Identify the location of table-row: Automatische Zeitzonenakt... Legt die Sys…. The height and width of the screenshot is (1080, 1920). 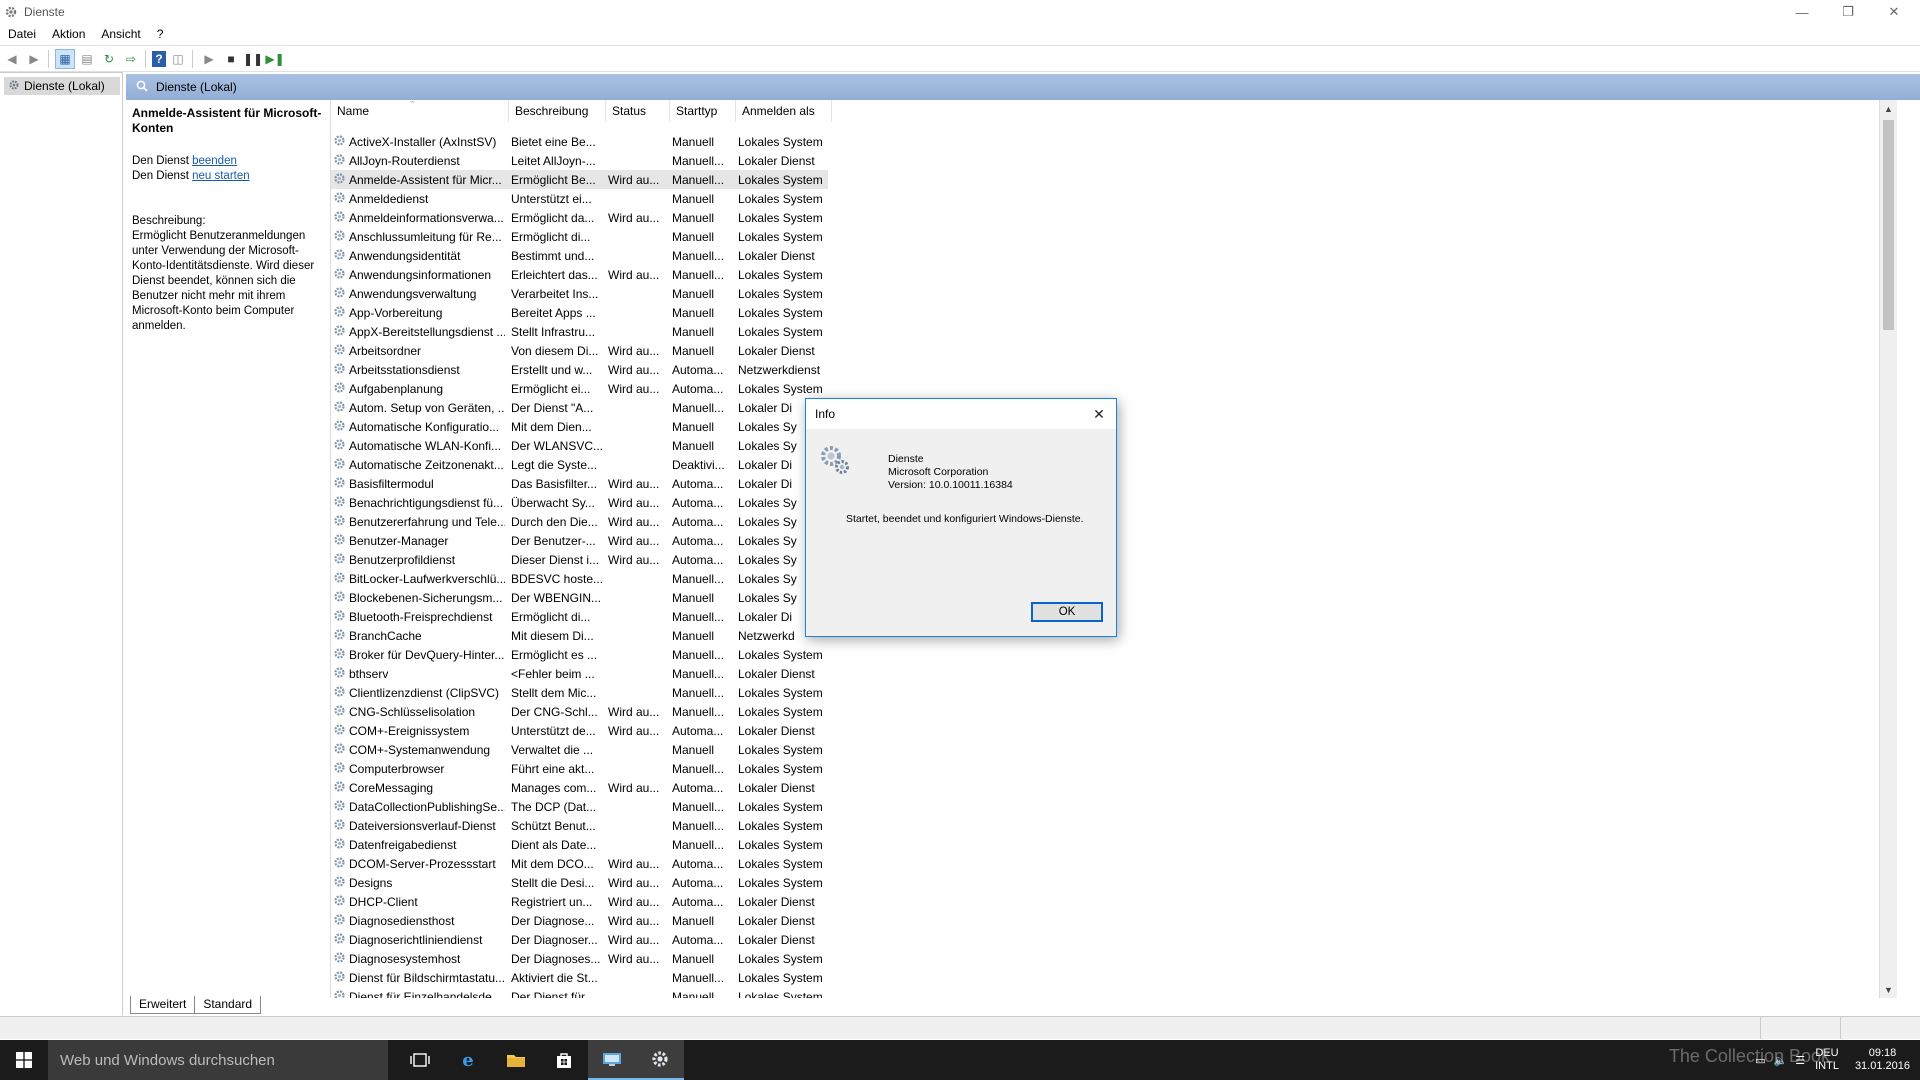
(579, 464).